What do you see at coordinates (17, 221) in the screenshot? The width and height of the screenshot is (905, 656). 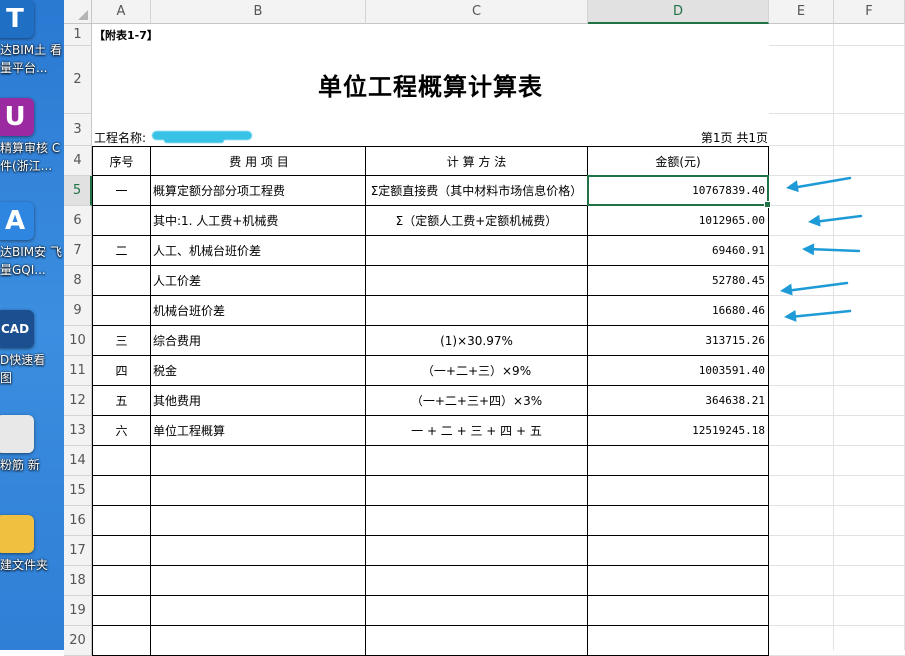 I see `glodon-bim-install-icon: A` at bounding box center [17, 221].